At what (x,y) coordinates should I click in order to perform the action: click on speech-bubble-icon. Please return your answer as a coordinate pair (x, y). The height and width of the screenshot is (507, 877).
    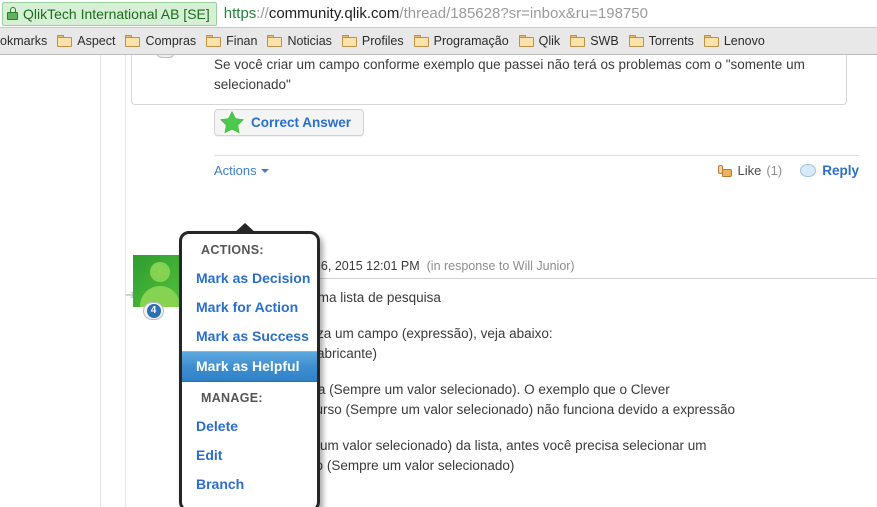
    Looking at the image, I should click on (808, 170).